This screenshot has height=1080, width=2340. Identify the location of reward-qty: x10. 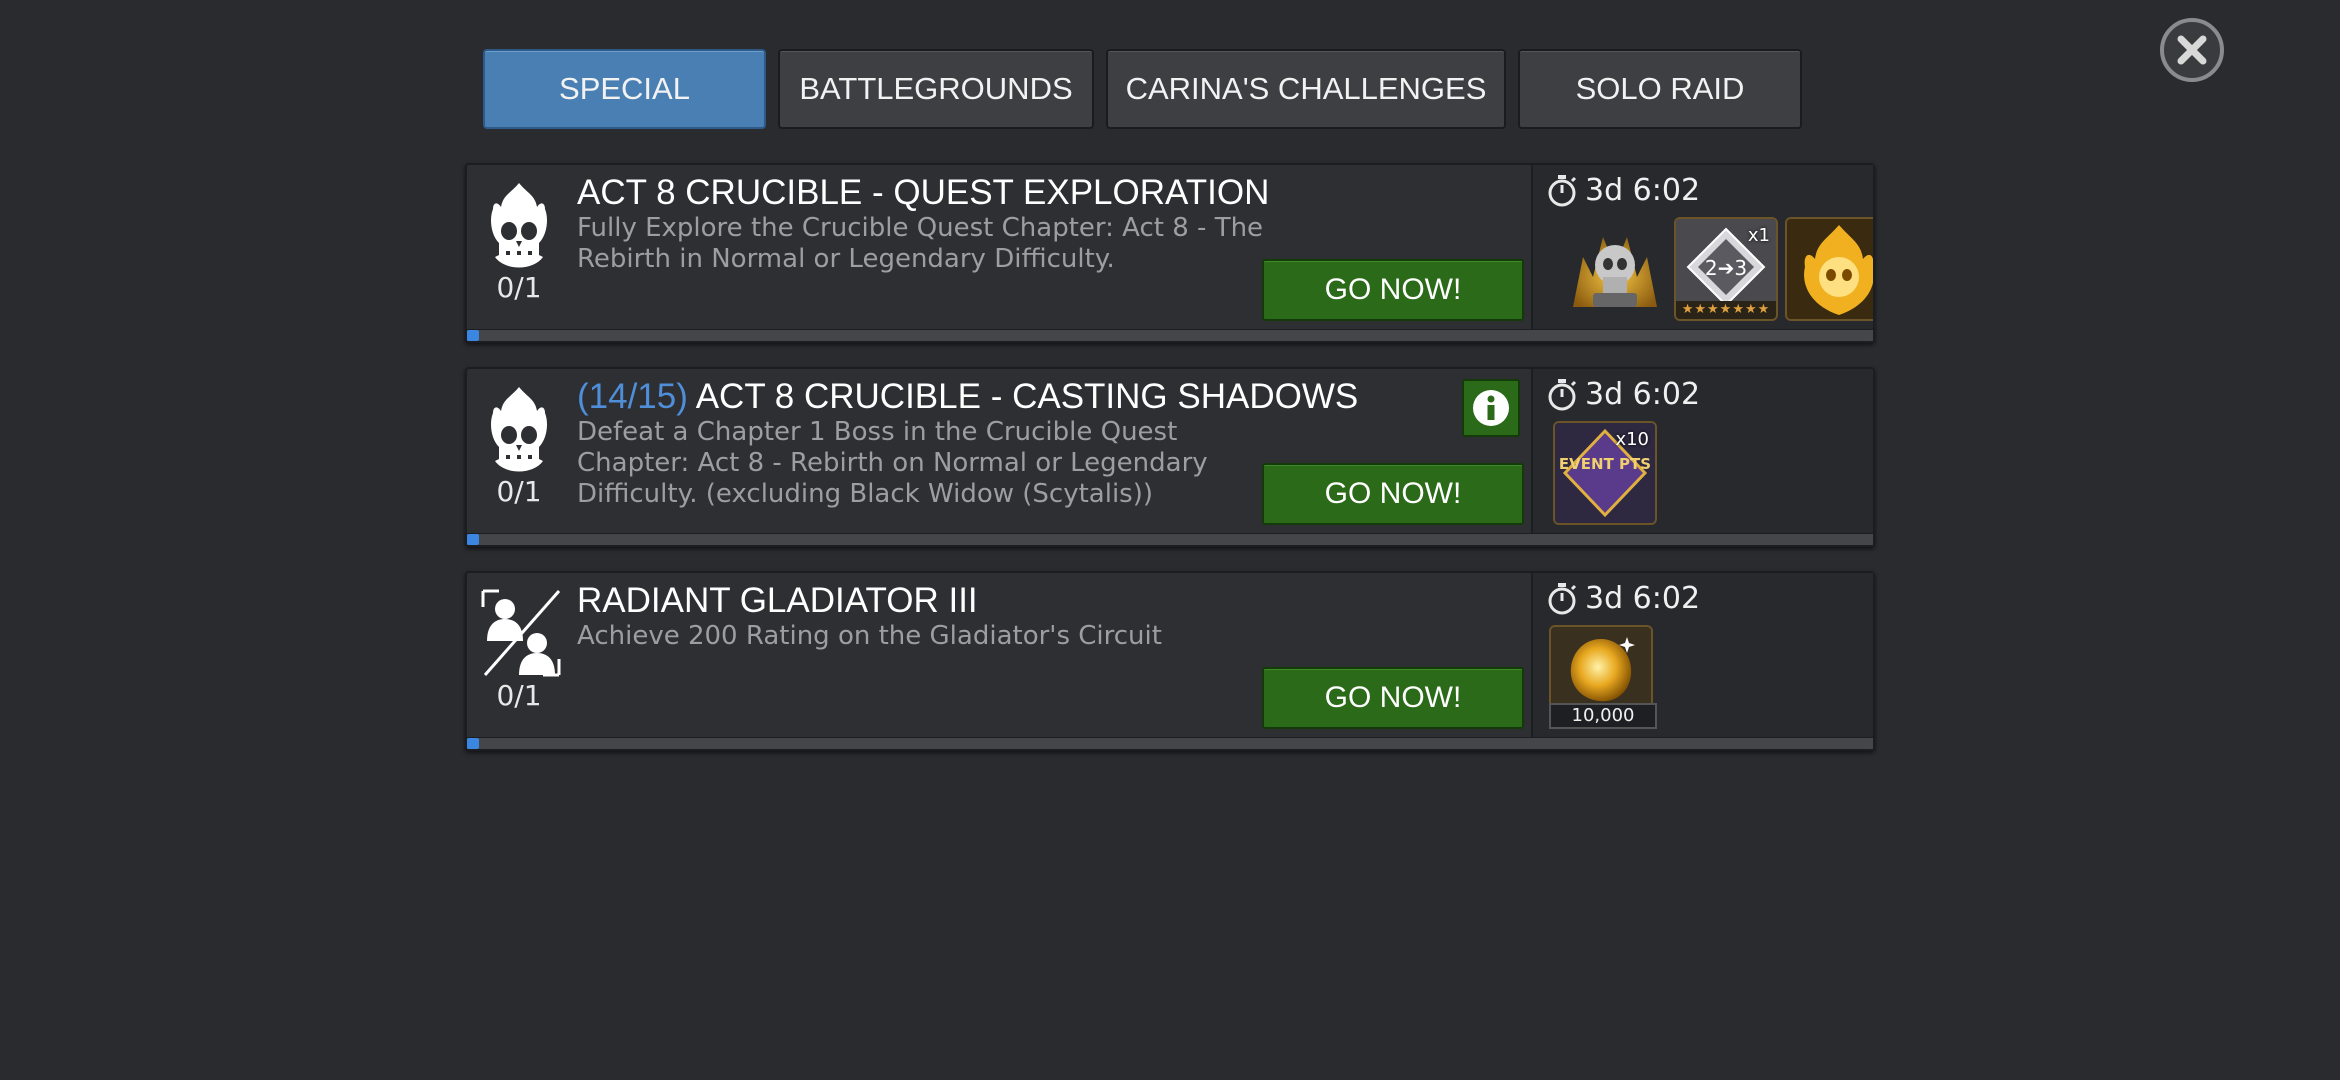
(1632, 439).